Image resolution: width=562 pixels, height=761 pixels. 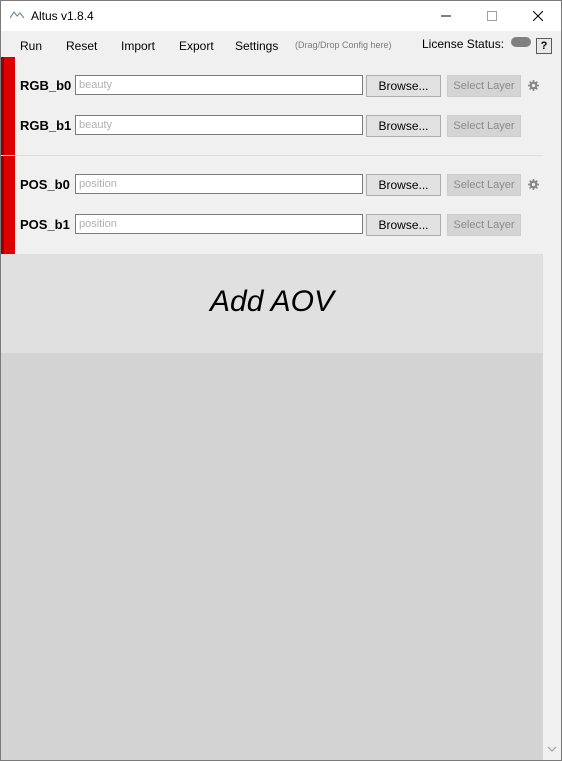 What do you see at coordinates (544, 46) in the screenshot?
I see `help-button: ?` at bounding box center [544, 46].